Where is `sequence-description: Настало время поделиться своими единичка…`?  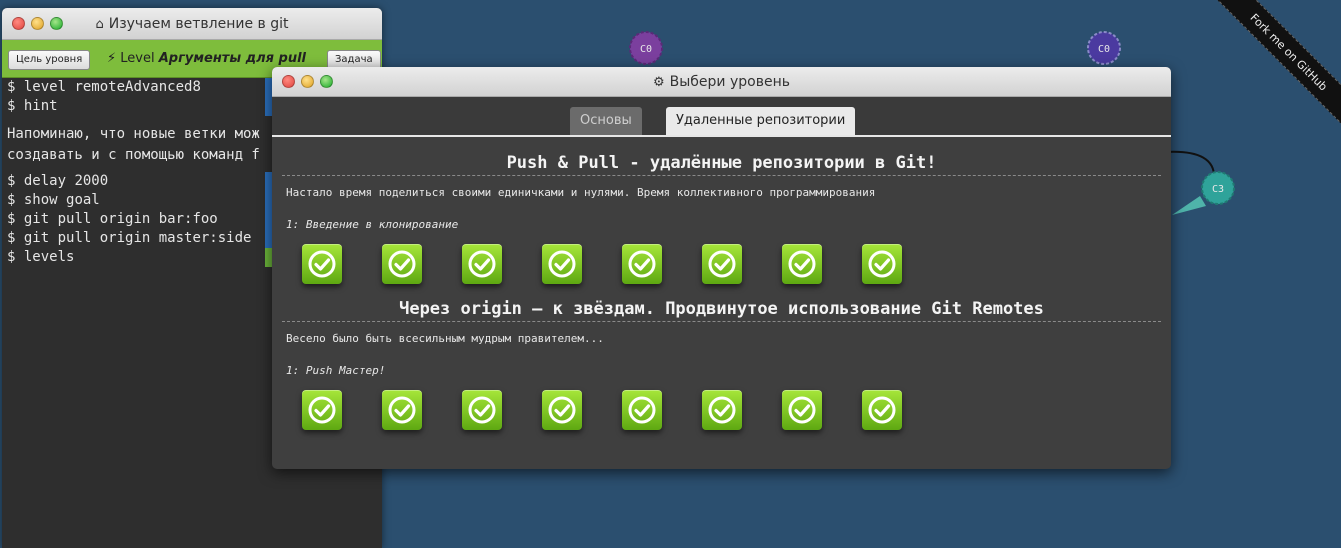
sequence-description: Настало время поделиться своими единичка… is located at coordinates (581, 192).